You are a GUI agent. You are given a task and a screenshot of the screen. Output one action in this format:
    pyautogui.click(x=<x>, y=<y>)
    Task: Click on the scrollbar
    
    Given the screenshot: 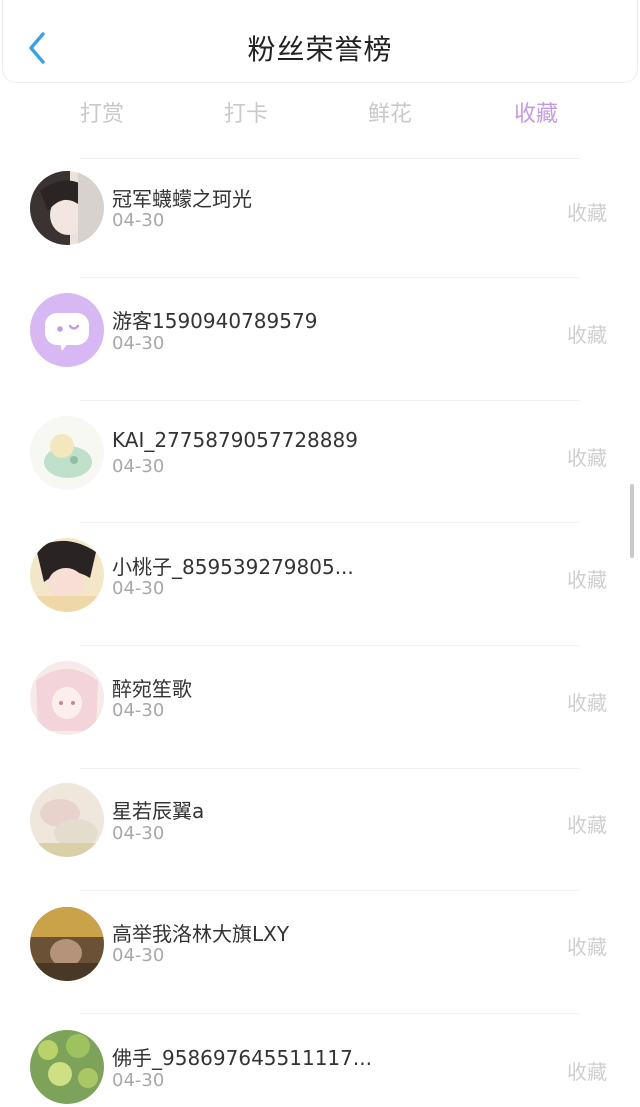 What is the action you would take?
    pyautogui.click(x=632, y=521)
    